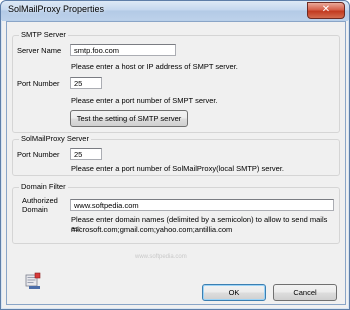 This screenshot has width=350, height=310. What do you see at coordinates (35, 209) in the screenshot?
I see `authorized-domain-label-line2: Domain` at bounding box center [35, 209].